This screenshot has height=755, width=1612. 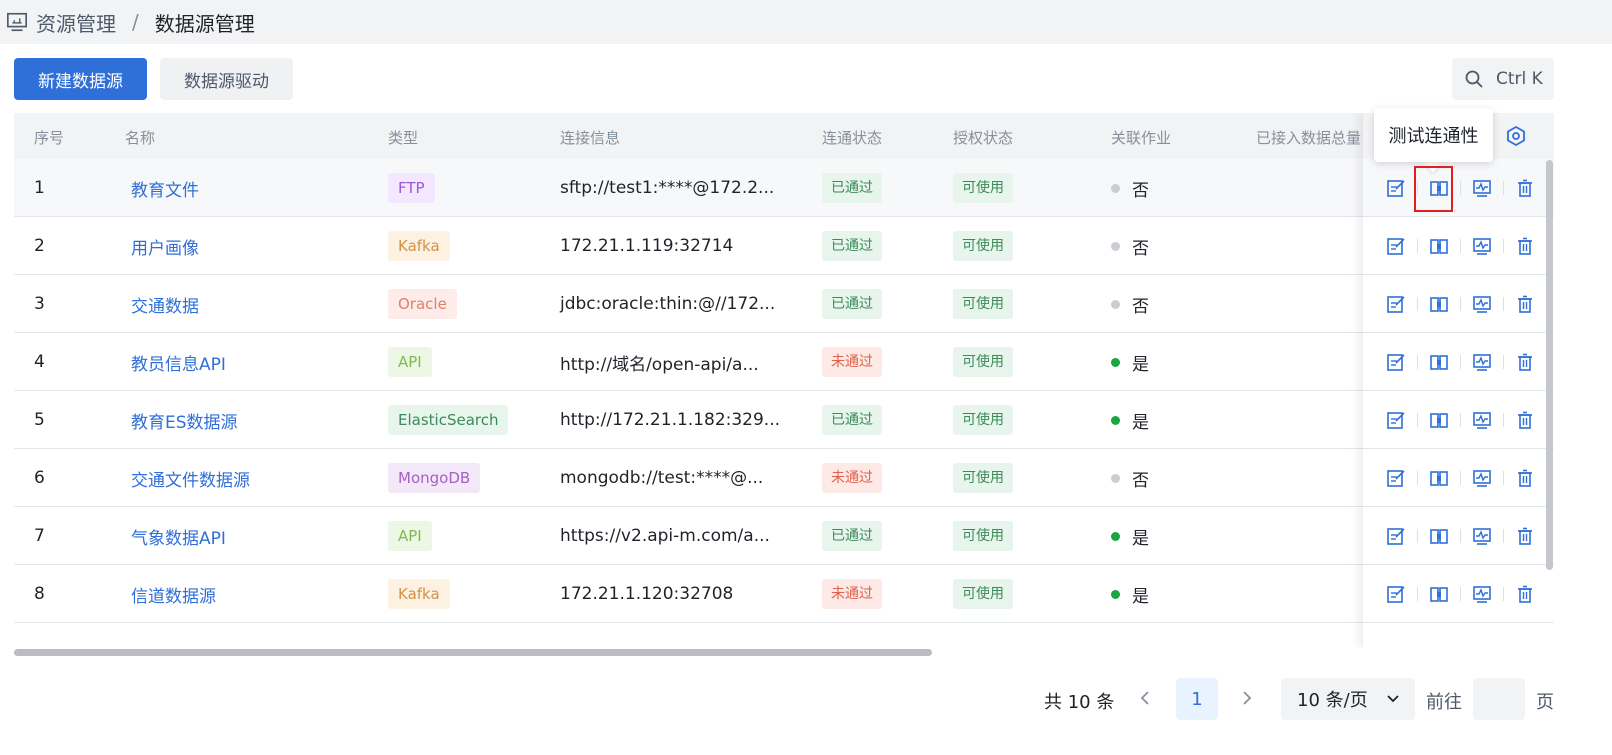 What do you see at coordinates (165, 246) in the screenshot?
I see `datasource-name-link: 用户画像` at bounding box center [165, 246].